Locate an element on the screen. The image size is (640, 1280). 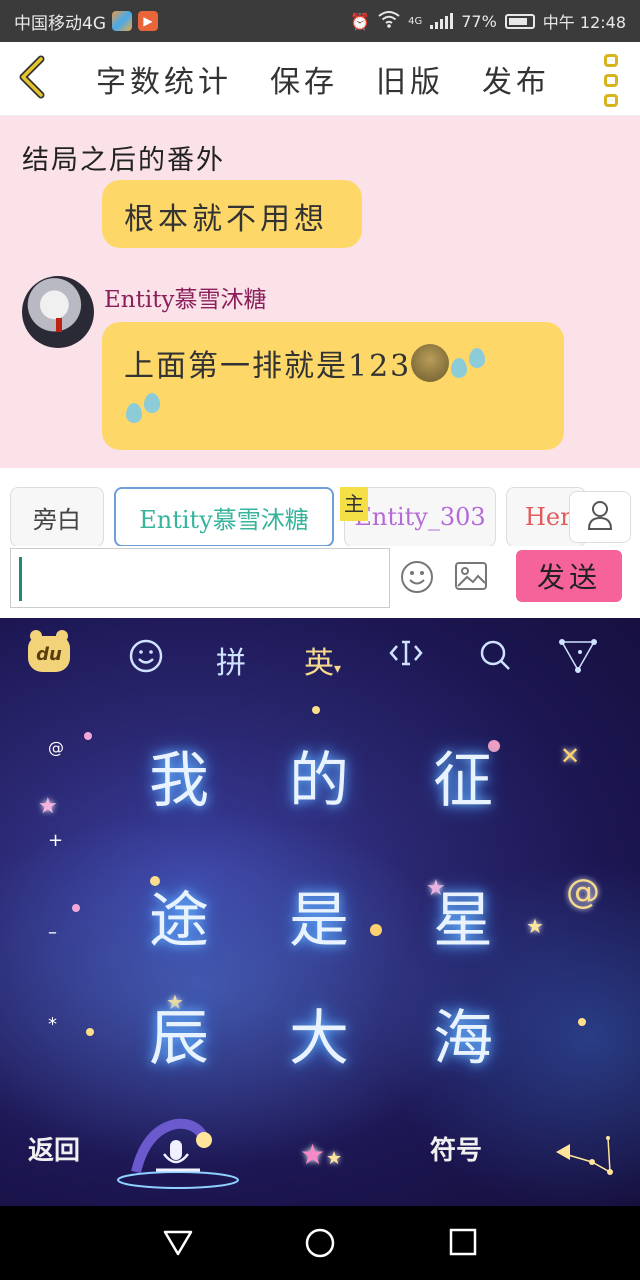
key-zheng: 征 is located at coordinates (463, 775).